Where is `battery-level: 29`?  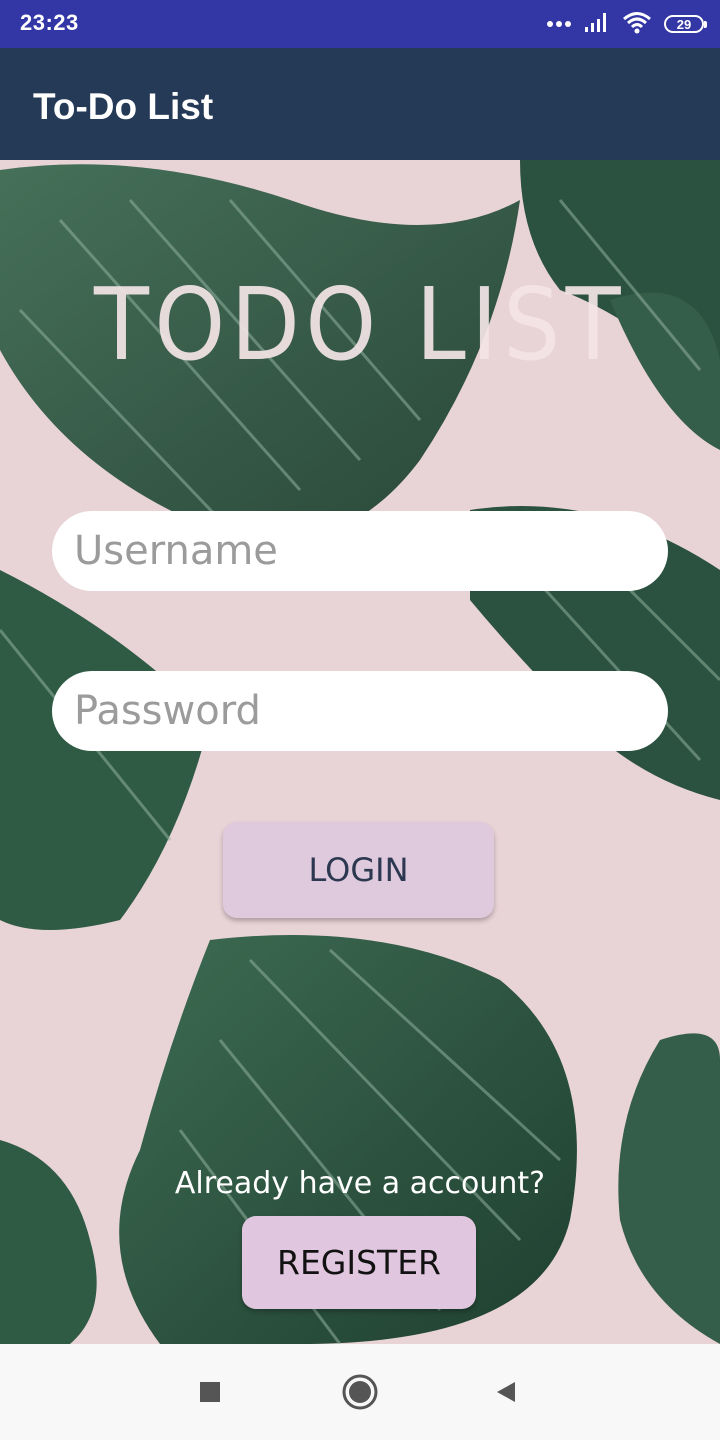
battery-level: 29 is located at coordinates (684, 24).